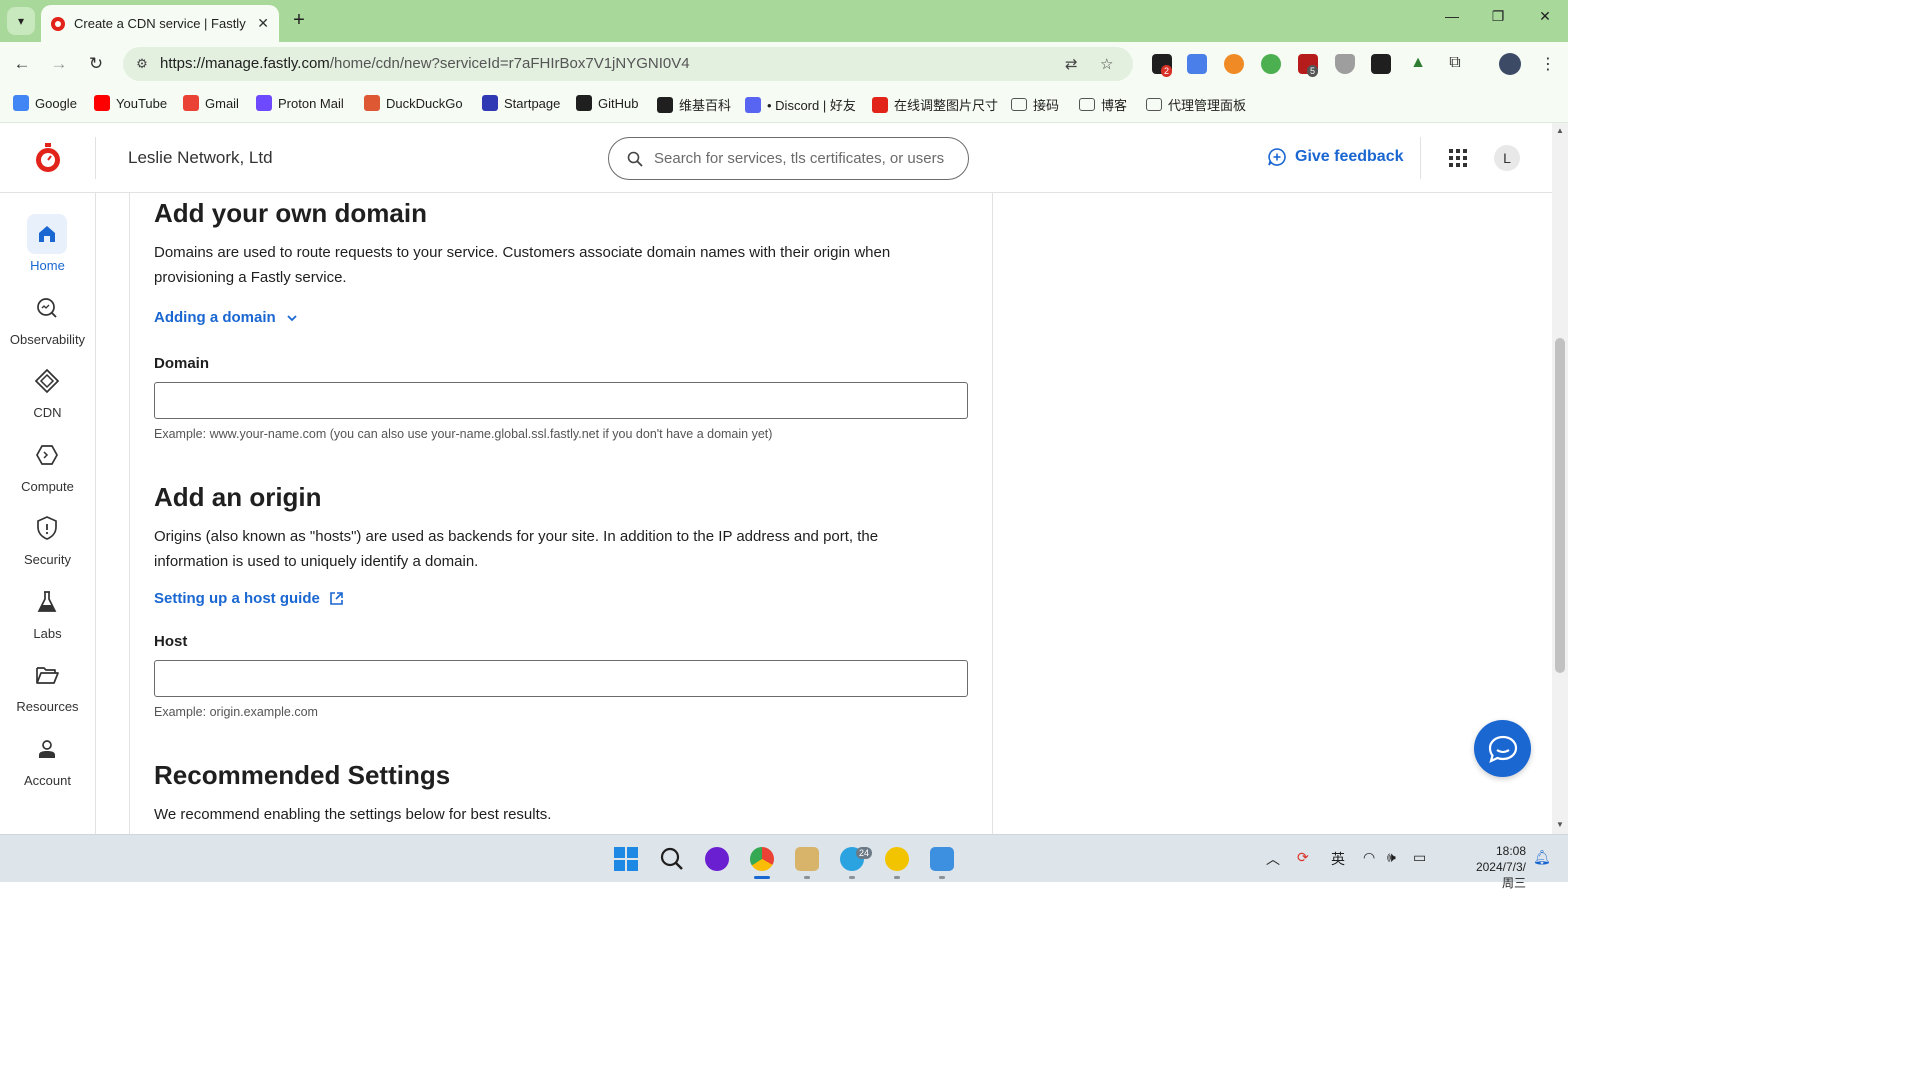  Describe the element at coordinates (762, 859) in the screenshot. I see `chrome-icon` at that location.